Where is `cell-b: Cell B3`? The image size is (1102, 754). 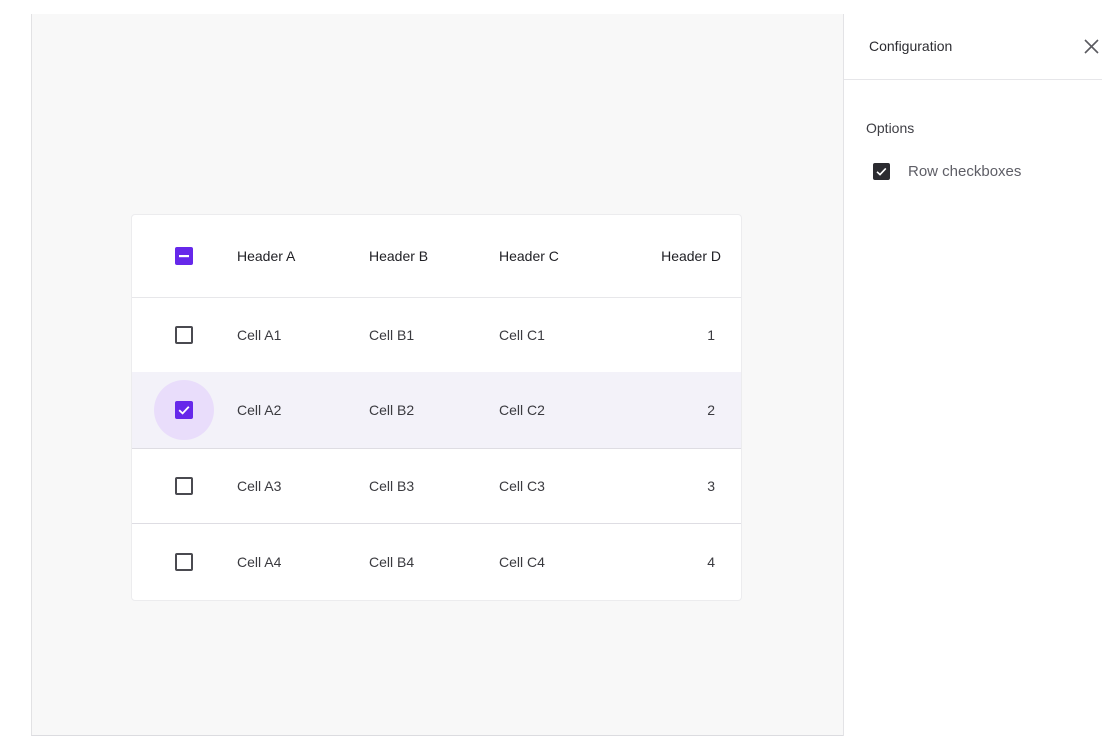
cell-b: Cell B3 is located at coordinates (392, 486).